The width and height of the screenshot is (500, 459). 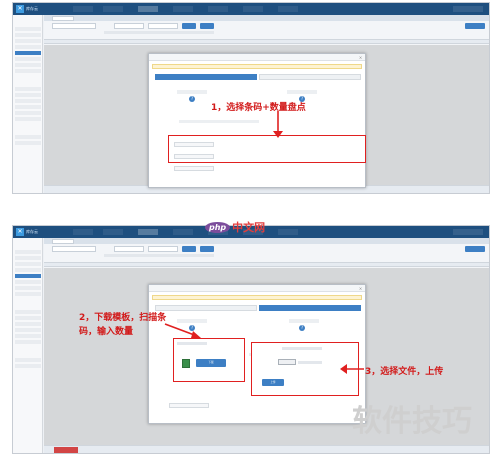 I want to click on download-template-button: 下载, so click(x=211, y=363).